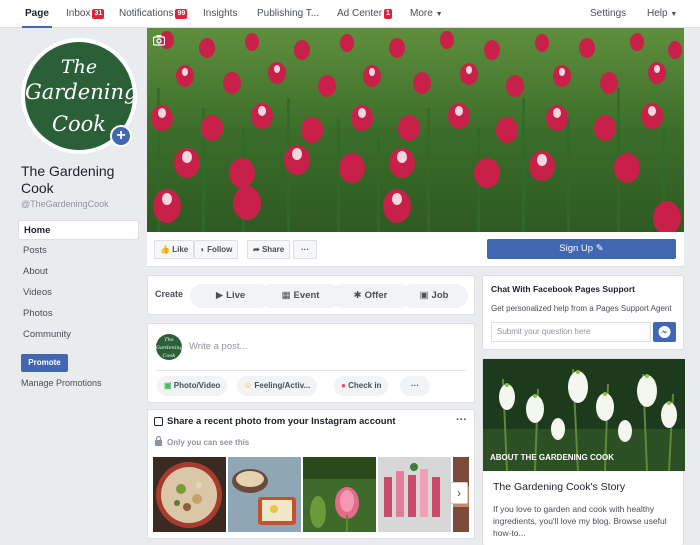 Image resolution: width=700 pixels, height=545 pixels. What do you see at coordinates (286, 295) in the screenshot?
I see `calendar-icon: ▦` at bounding box center [286, 295].